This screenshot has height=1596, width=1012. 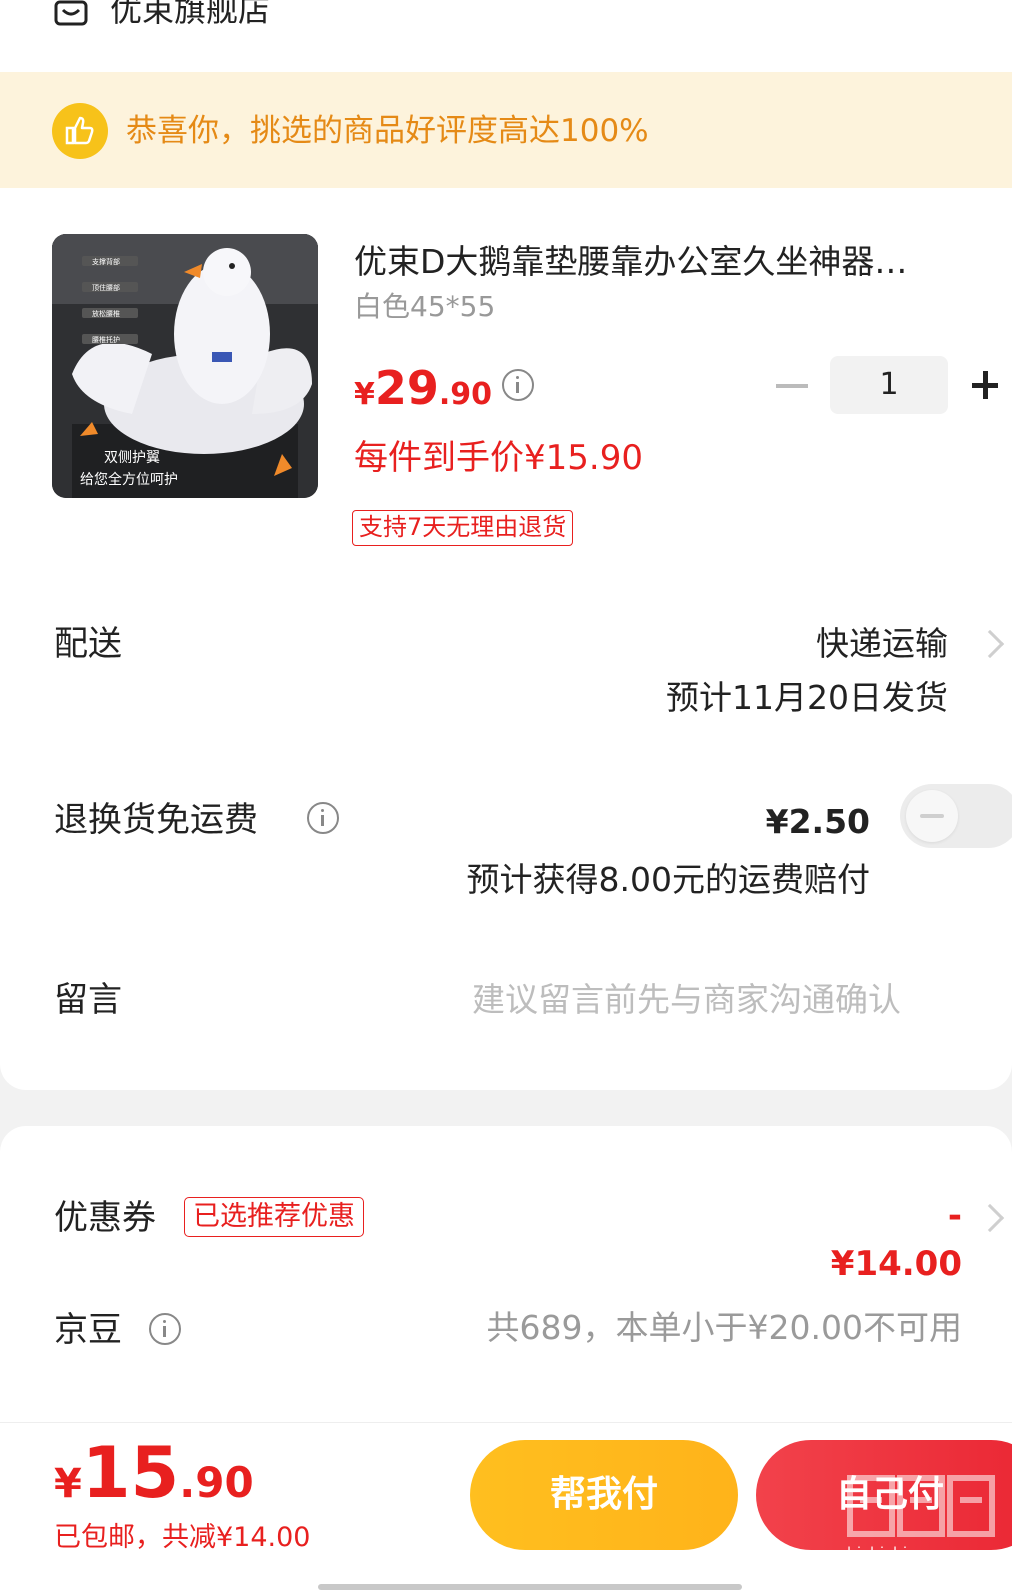 I want to click on product-price: ¥29.90, so click(x=423, y=393).